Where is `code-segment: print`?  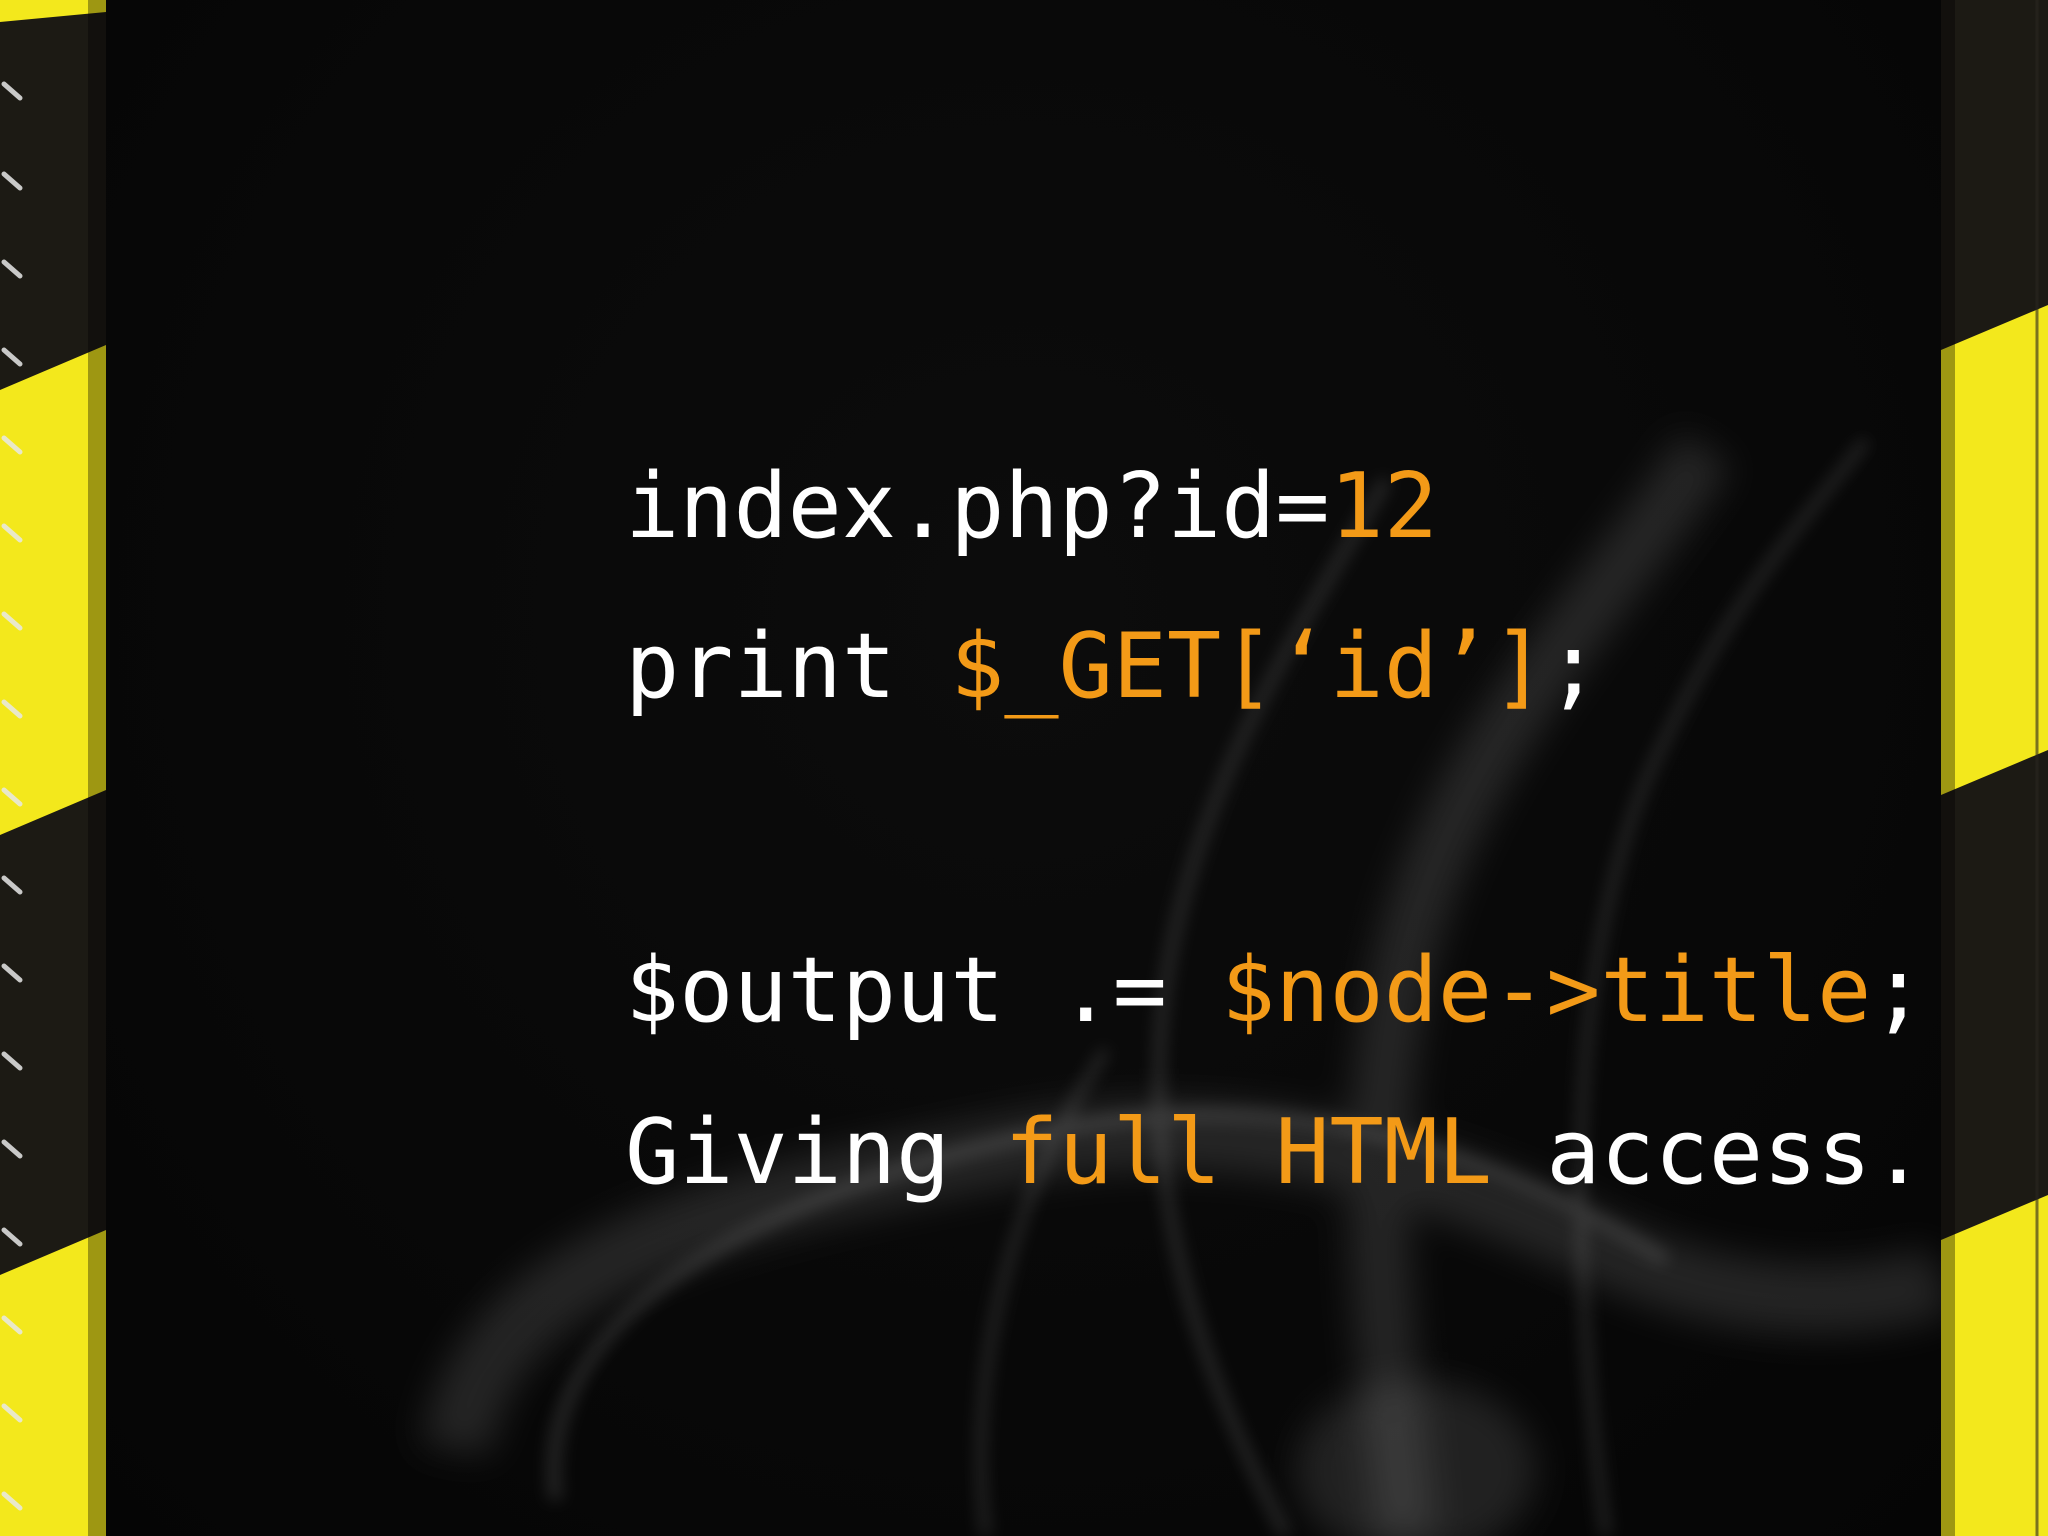
code-segment: print is located at coordinates (788, 666).